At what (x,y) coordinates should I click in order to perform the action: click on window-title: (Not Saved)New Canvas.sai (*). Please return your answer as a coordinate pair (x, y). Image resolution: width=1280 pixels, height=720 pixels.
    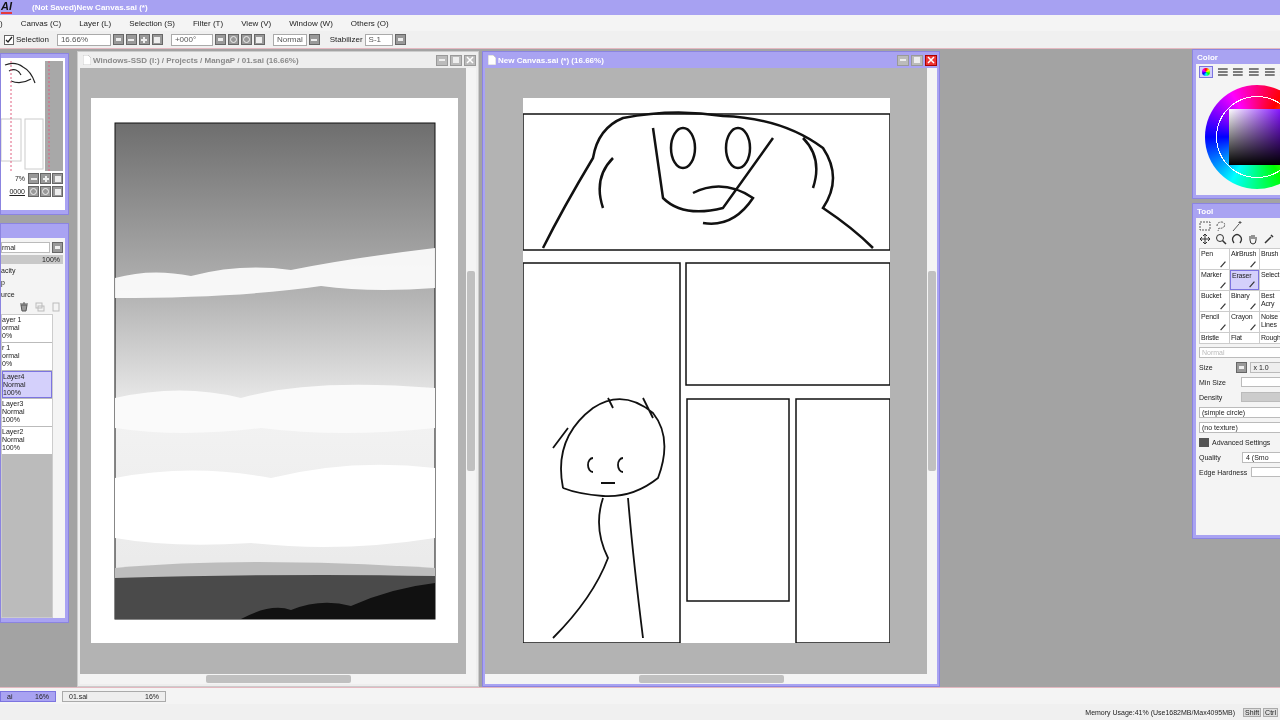
    Looking at the image, I should click on (90, 7).